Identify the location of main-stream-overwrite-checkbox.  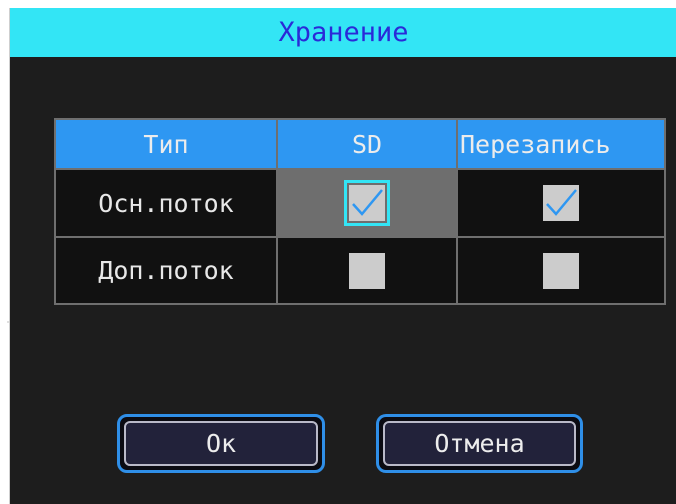
(561, 203).